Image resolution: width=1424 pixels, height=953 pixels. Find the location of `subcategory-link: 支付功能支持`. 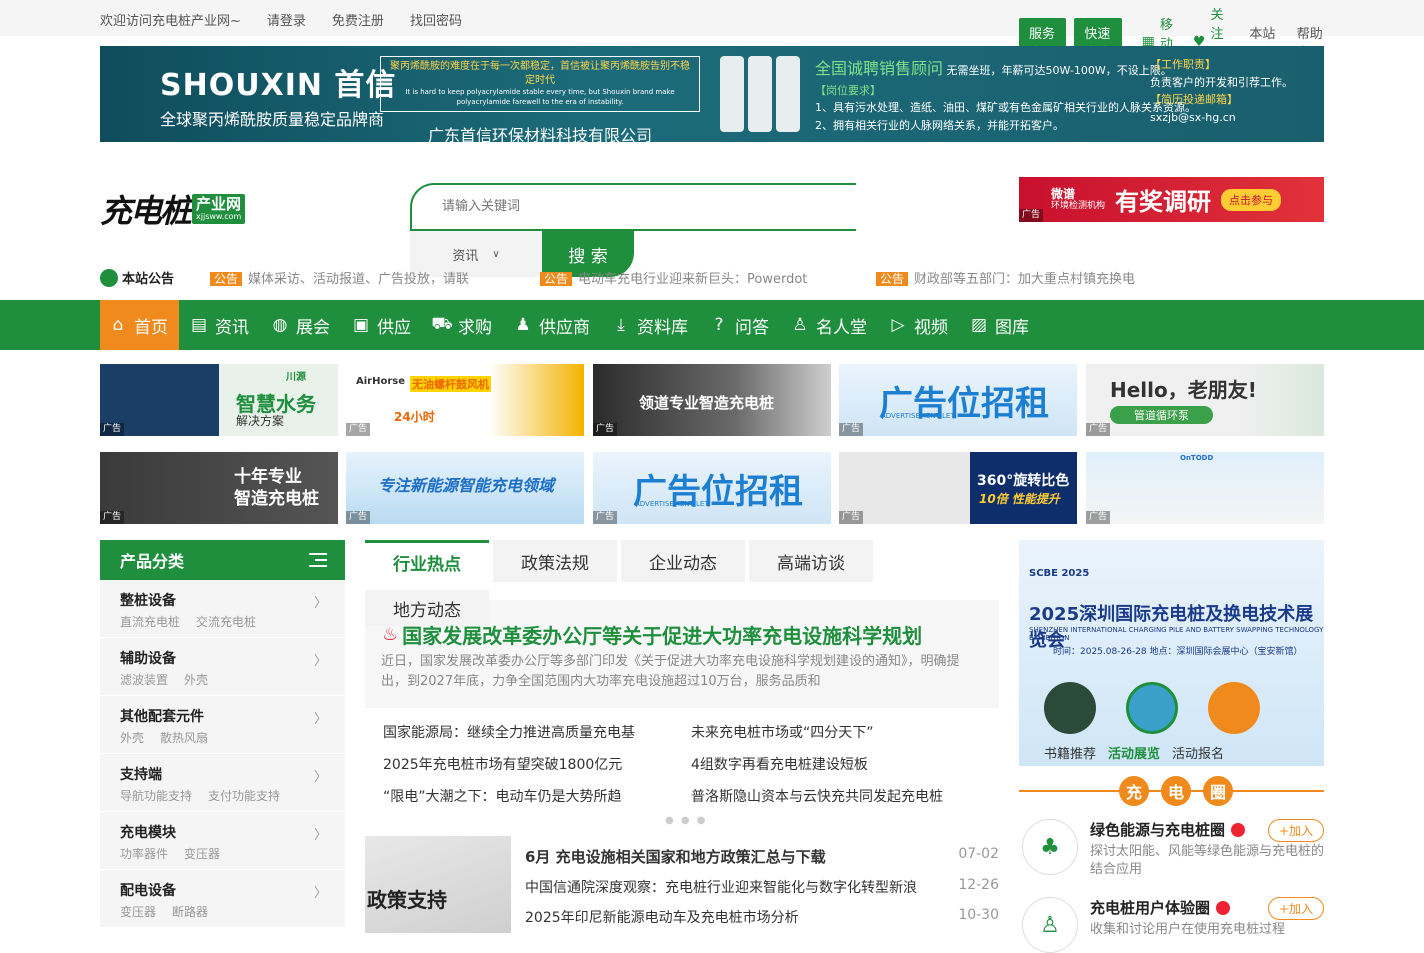

subcategory-link: 支付功能支持 is located at coordinates (244, 795).